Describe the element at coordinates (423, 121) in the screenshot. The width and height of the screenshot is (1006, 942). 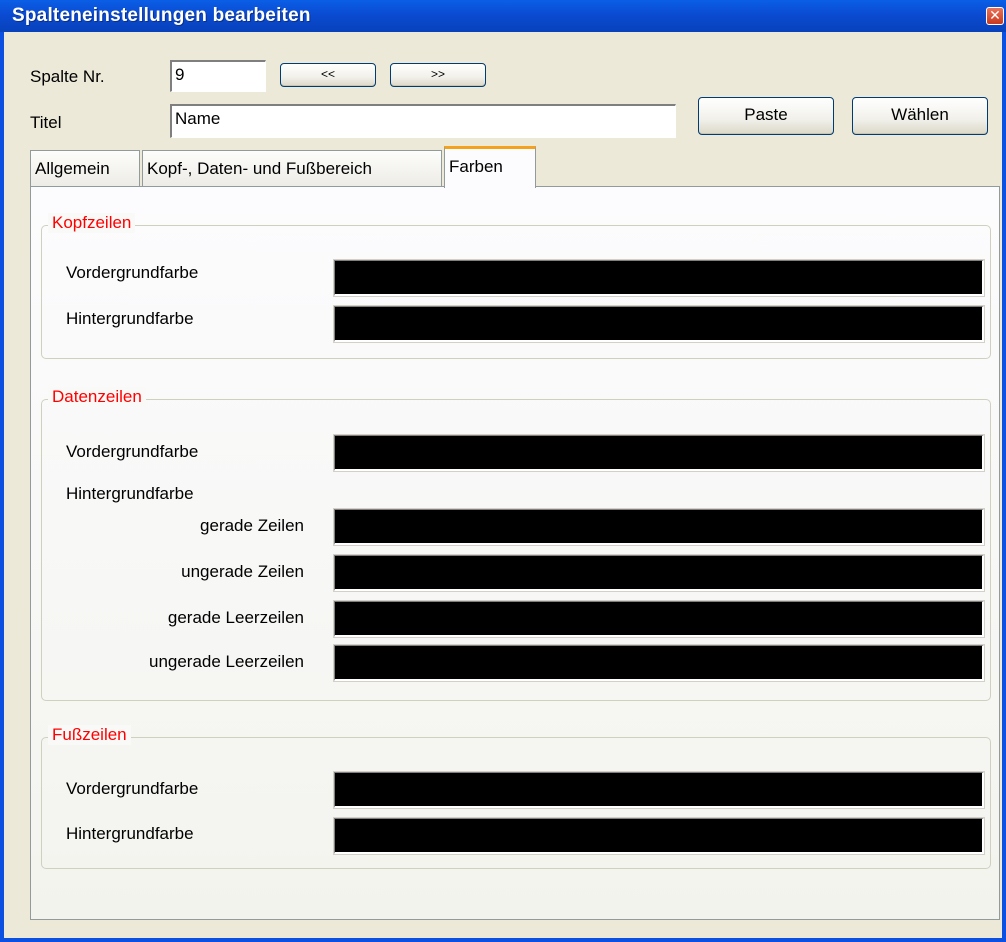
I see `titel-input: Name` at that location.